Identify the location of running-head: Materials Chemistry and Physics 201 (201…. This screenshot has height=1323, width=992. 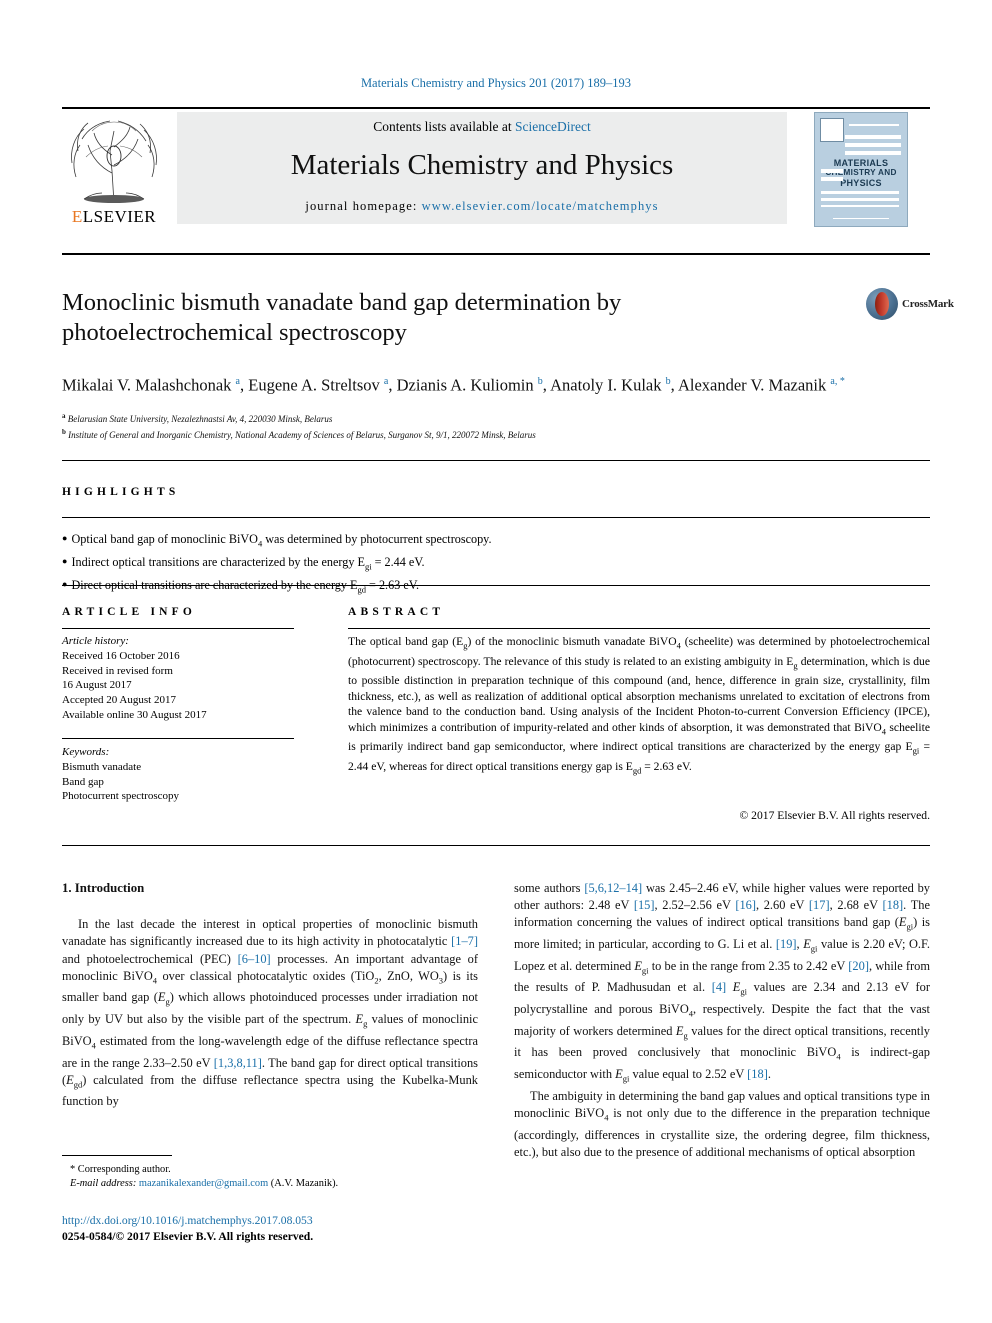
(496, 83).